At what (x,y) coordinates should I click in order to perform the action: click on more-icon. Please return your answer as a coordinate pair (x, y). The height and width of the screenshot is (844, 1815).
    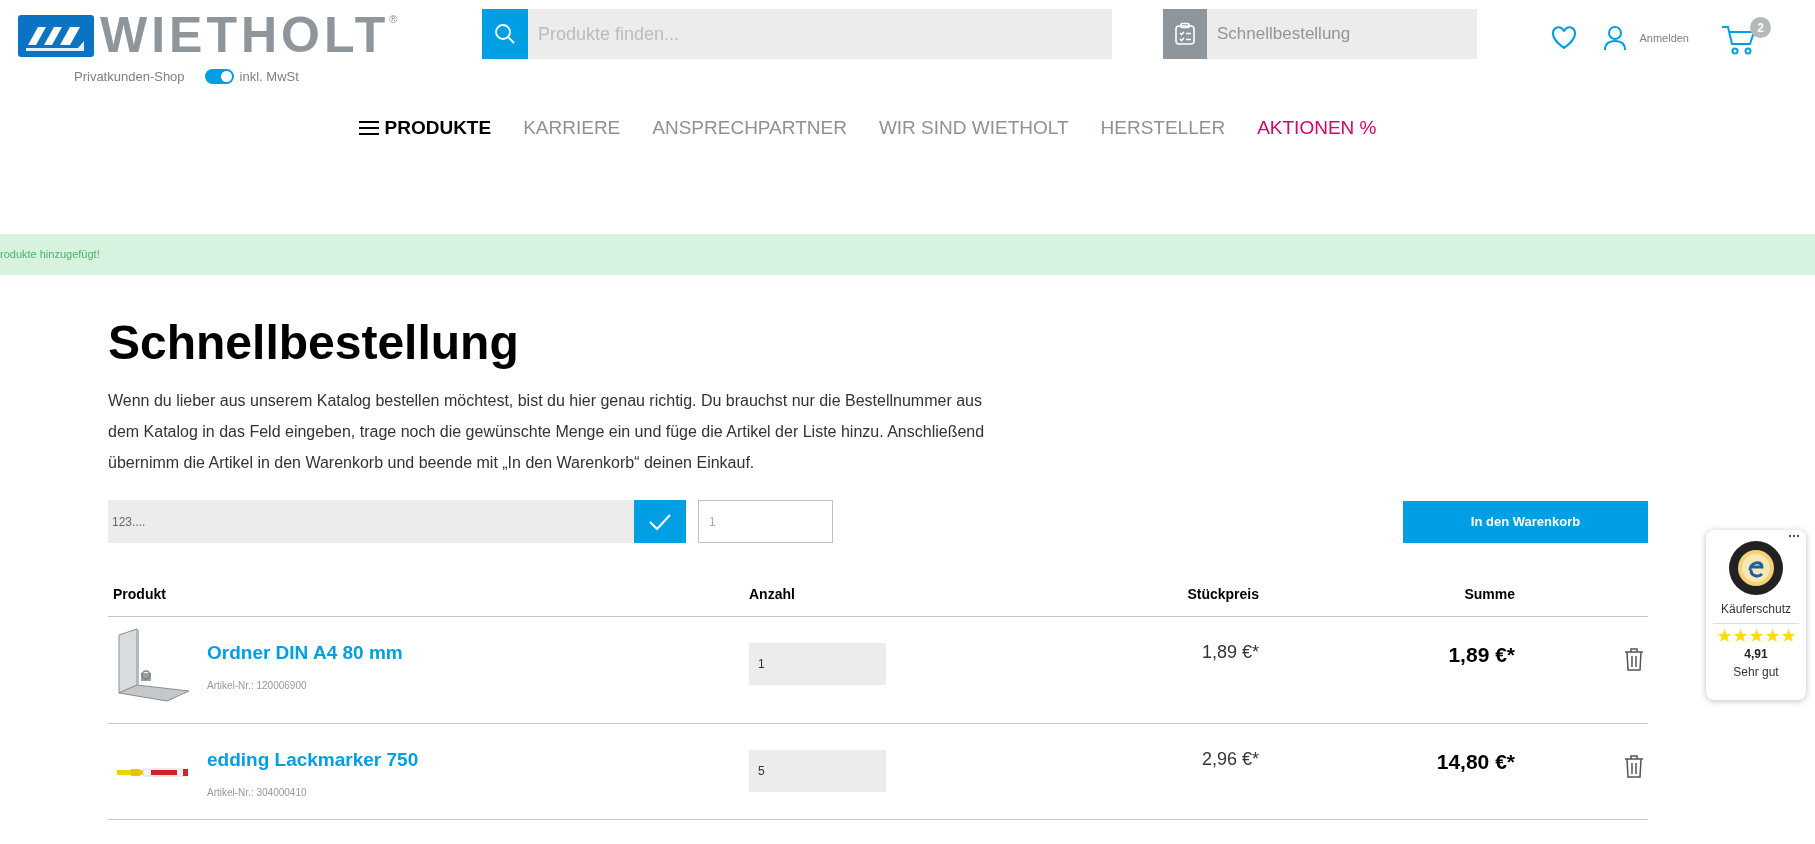
    Looking at the image, I should click on (1794, 536).